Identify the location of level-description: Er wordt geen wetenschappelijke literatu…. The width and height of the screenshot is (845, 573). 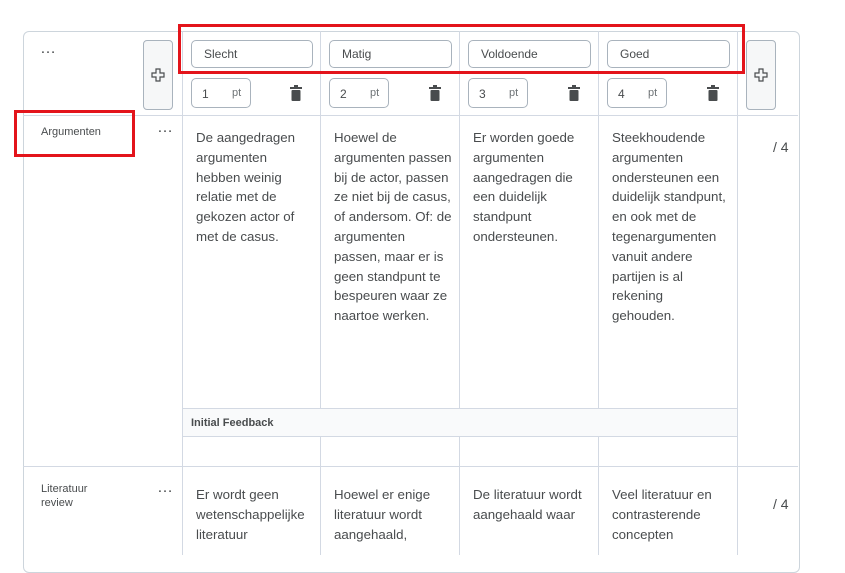
(257, 514).